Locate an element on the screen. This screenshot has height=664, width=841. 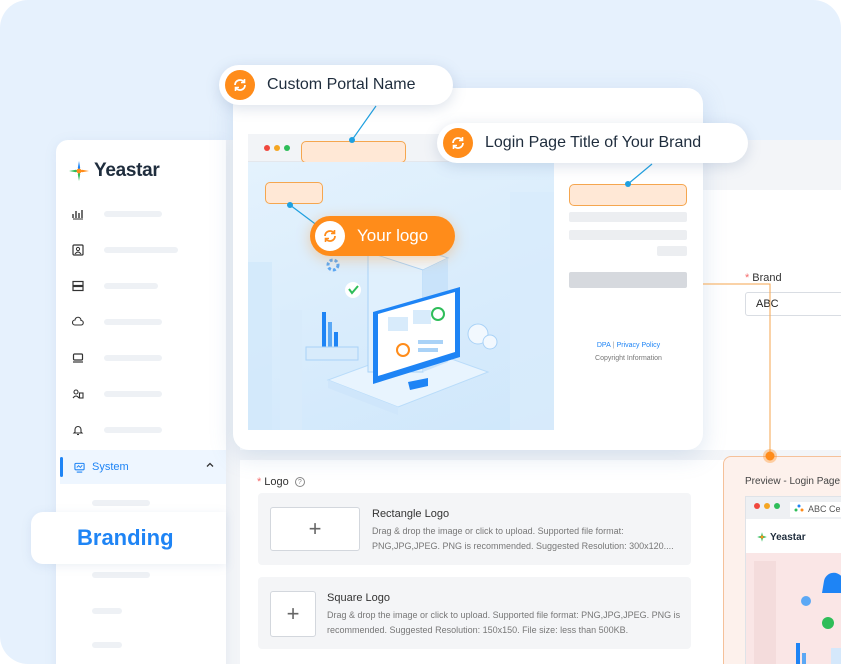
sidebar-item-system: System is located at coordinates (143, 467).